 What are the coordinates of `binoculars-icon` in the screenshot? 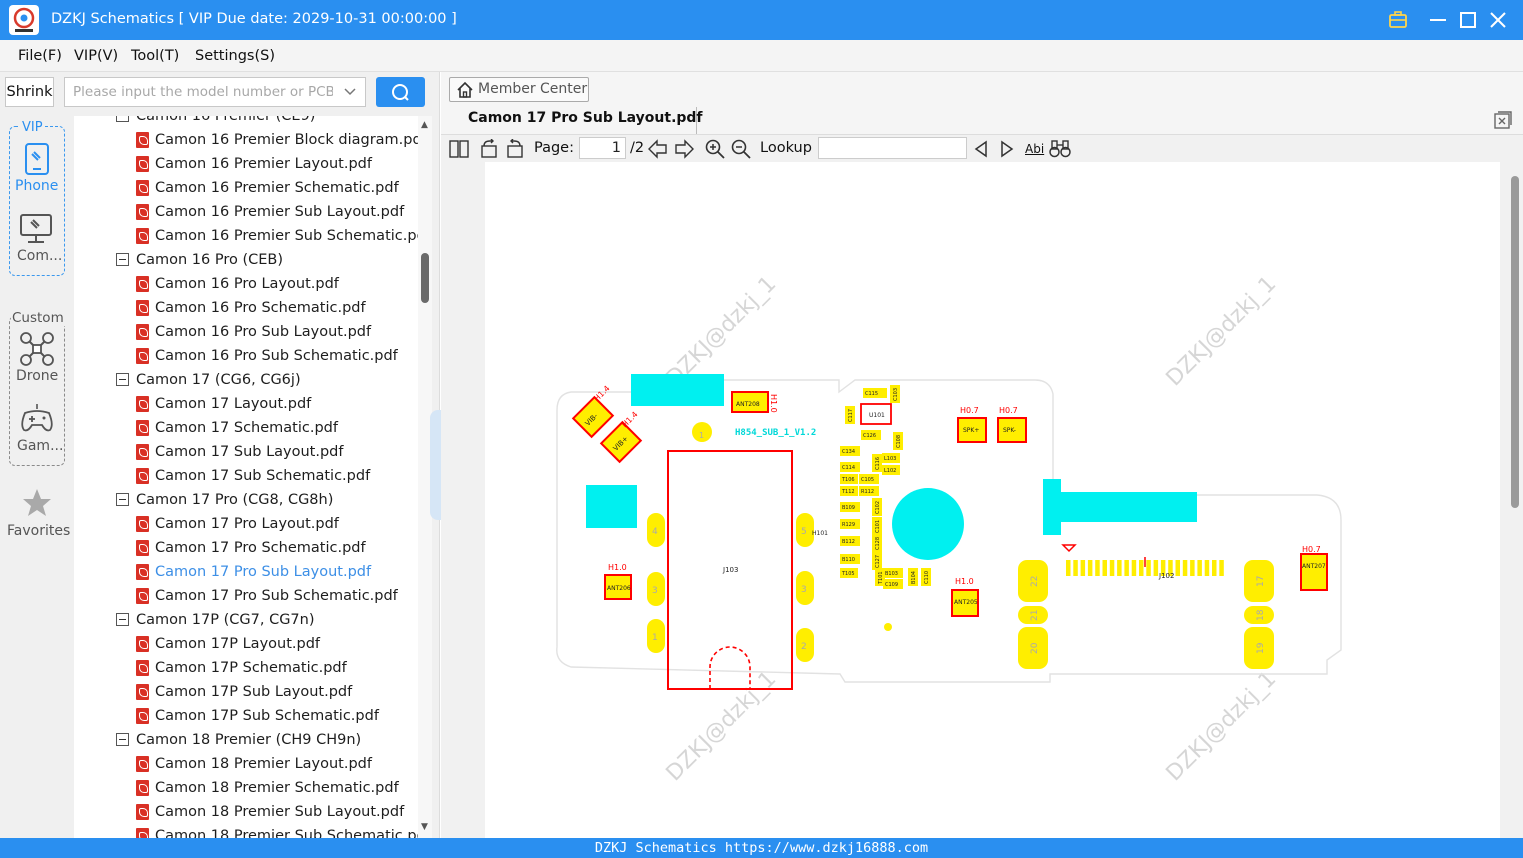 It's located at (1060, 149).